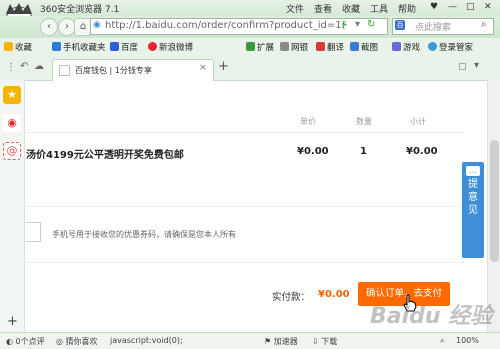 This screenshot has width=500, height=349. I want to click on user-icon, so click(432, 46).